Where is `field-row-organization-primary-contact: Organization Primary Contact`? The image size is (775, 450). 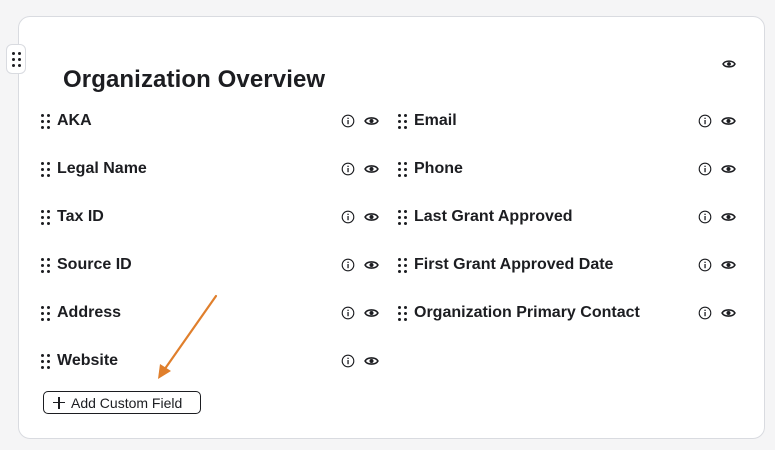 field-row-organization-primary-contact: Organization Primary Contact is located at coordinates (570, 313).